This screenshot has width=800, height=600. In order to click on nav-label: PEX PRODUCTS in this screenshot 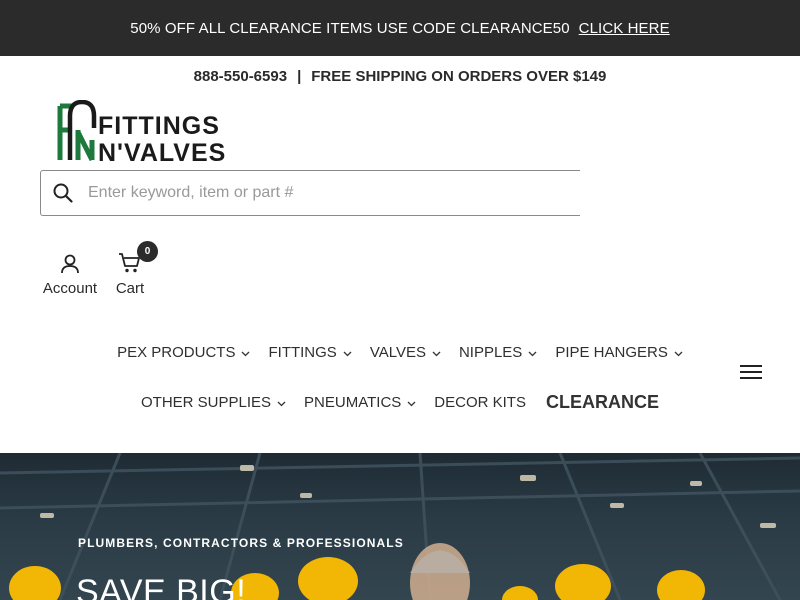, I will do `click(176, 352)`.